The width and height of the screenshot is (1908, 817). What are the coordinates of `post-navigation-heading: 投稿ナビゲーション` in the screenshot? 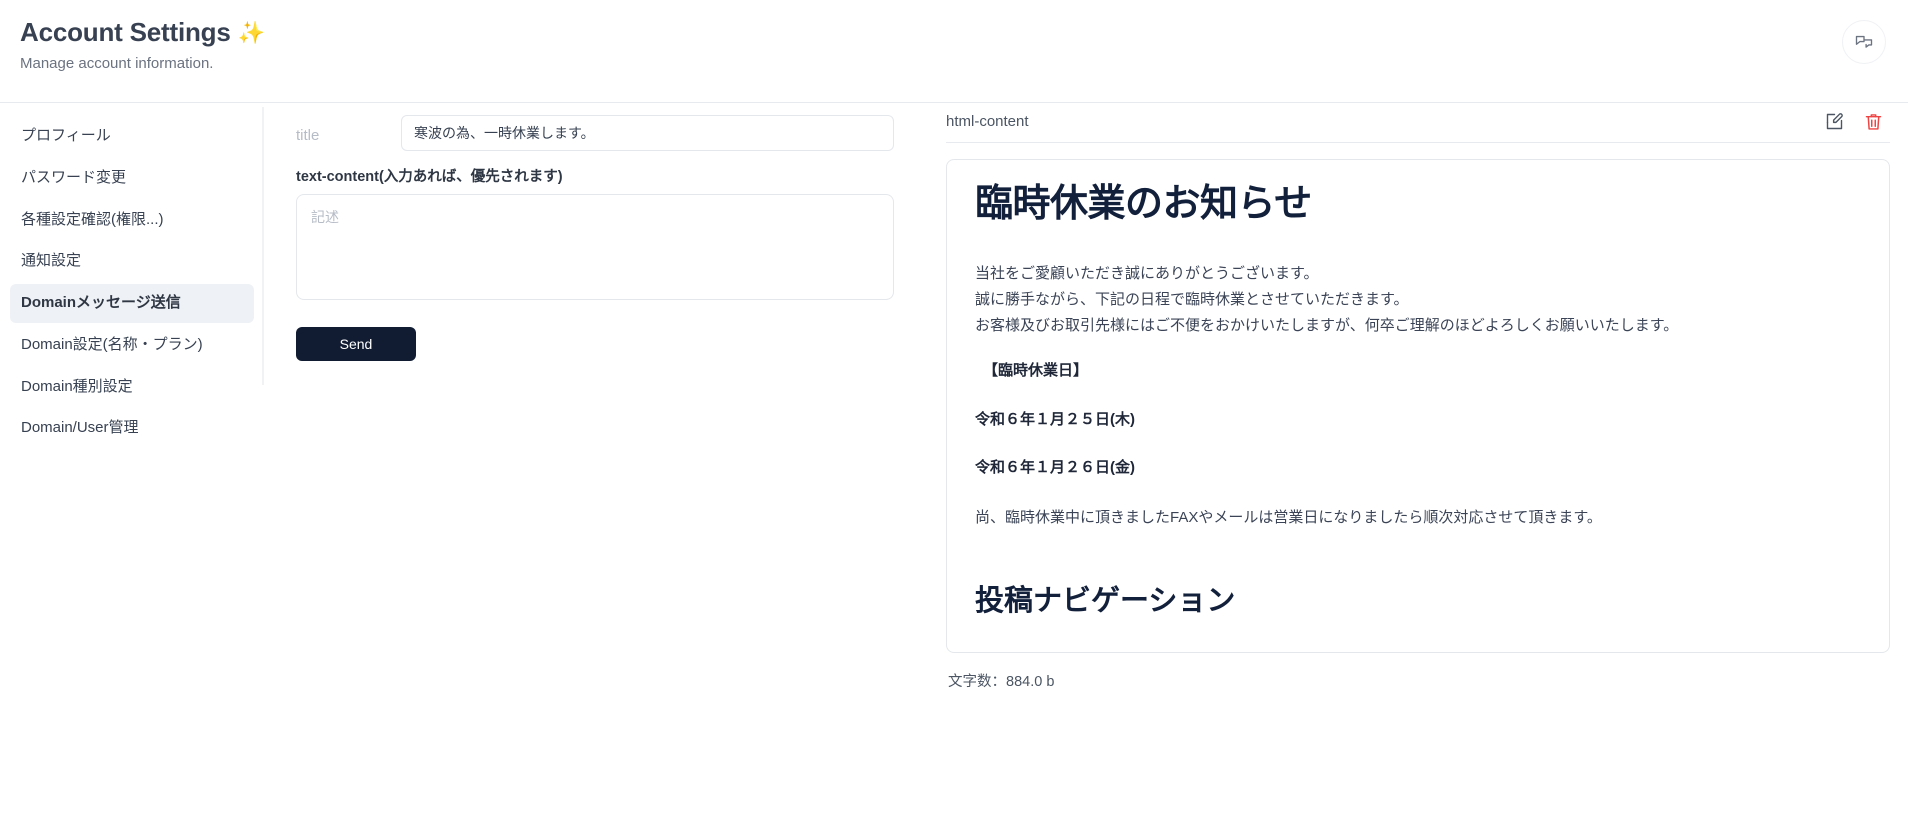 It's located at (1105, 601).